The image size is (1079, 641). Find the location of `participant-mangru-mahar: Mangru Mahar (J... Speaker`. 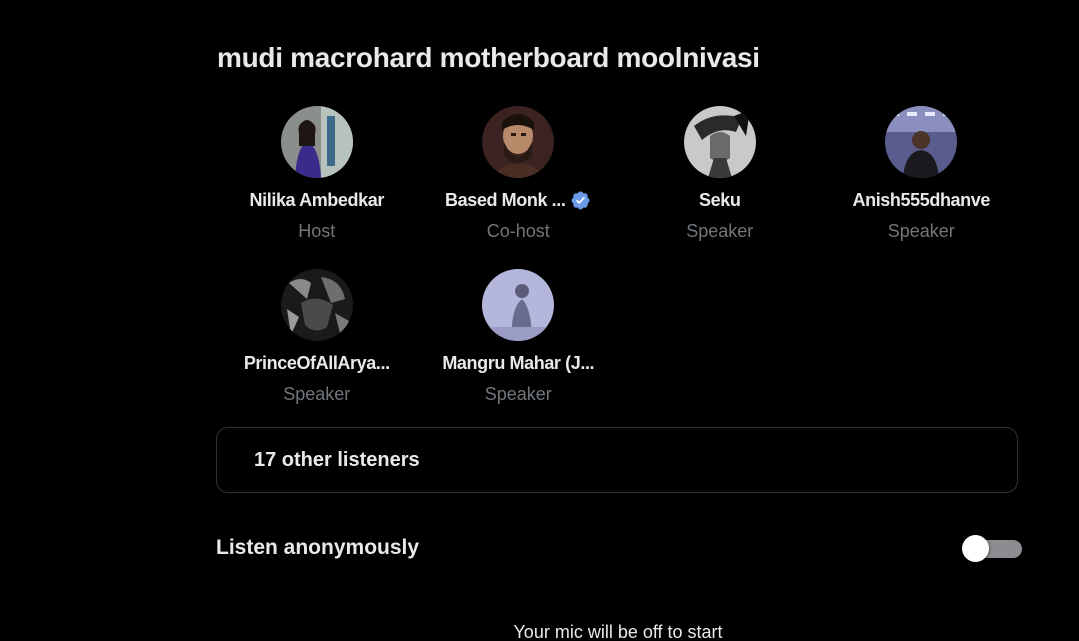

participant-mangru-mahar: Mangru Mahar (J... Speaker is located at coordinates (519, 350).